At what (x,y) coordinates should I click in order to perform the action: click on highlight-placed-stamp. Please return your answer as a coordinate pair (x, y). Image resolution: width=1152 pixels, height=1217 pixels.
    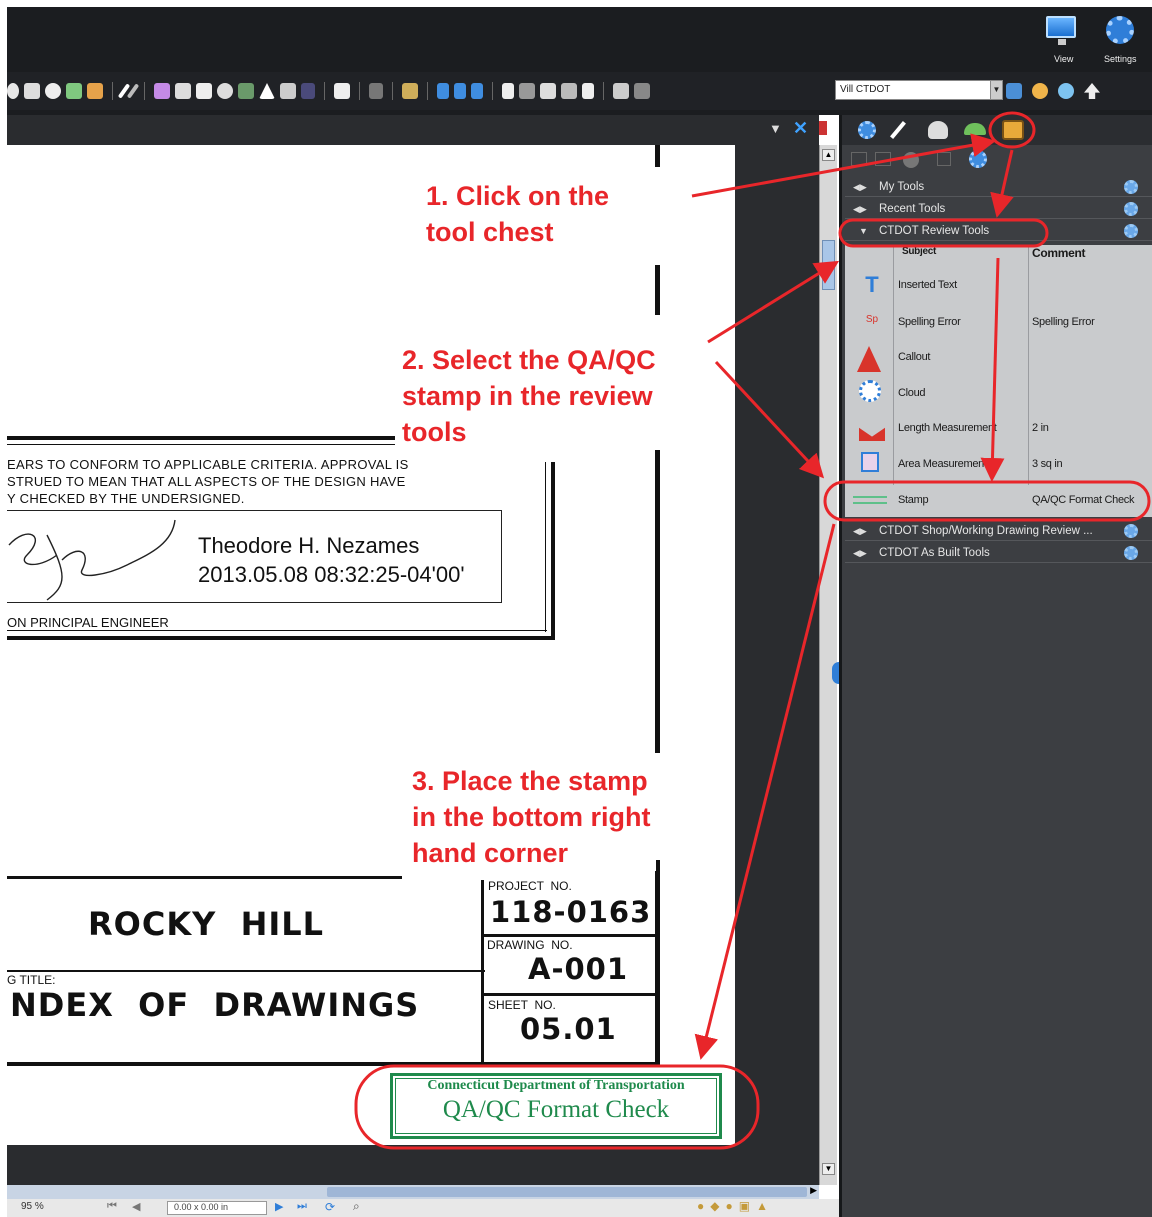
    Looking at the image, I should click on (557, 1107).